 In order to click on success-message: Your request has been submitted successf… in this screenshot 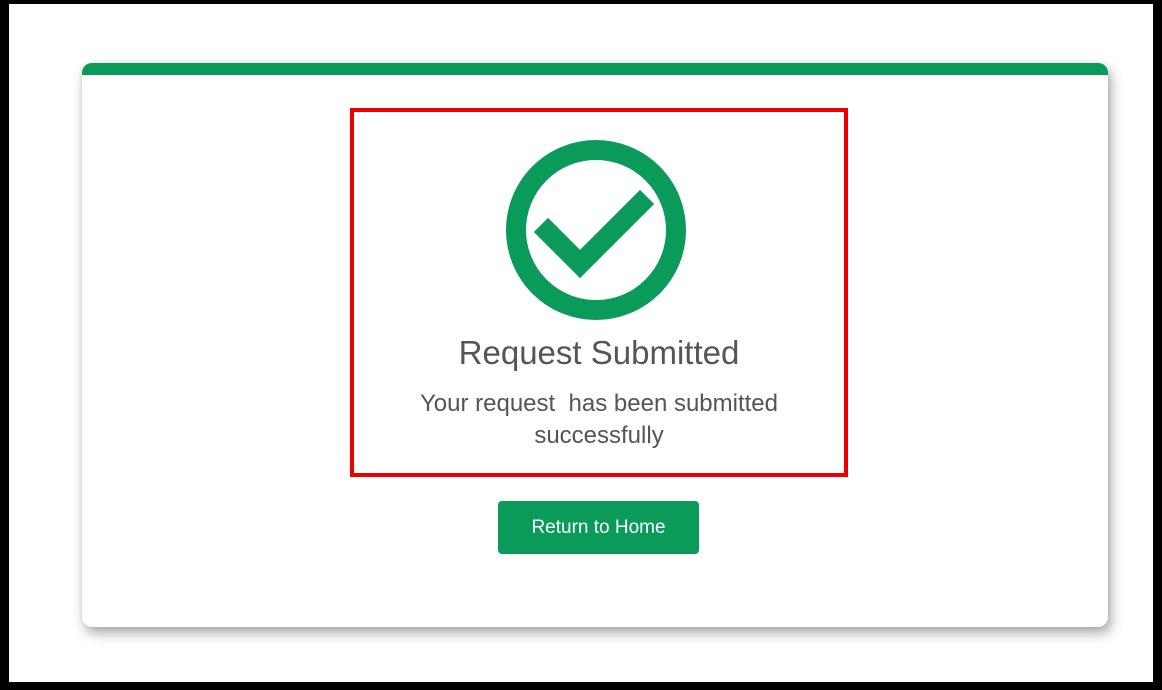, I will do `click(602, 419)`.